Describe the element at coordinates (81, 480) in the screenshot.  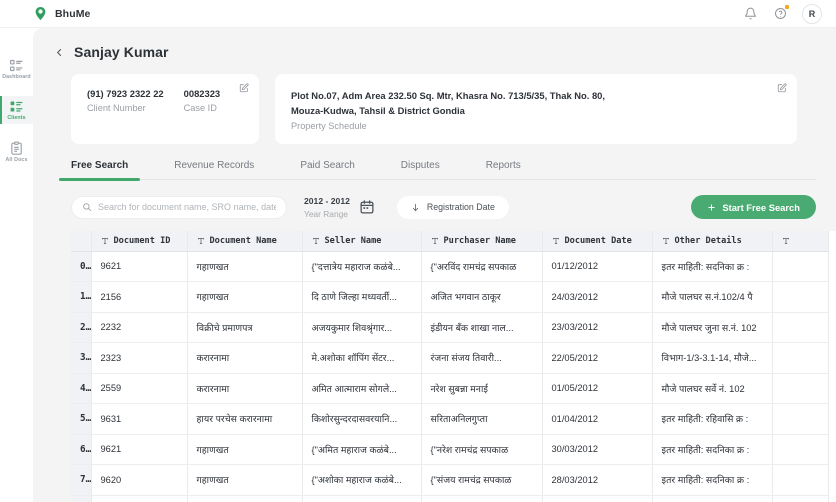
I see `row-index: 7` at that location.